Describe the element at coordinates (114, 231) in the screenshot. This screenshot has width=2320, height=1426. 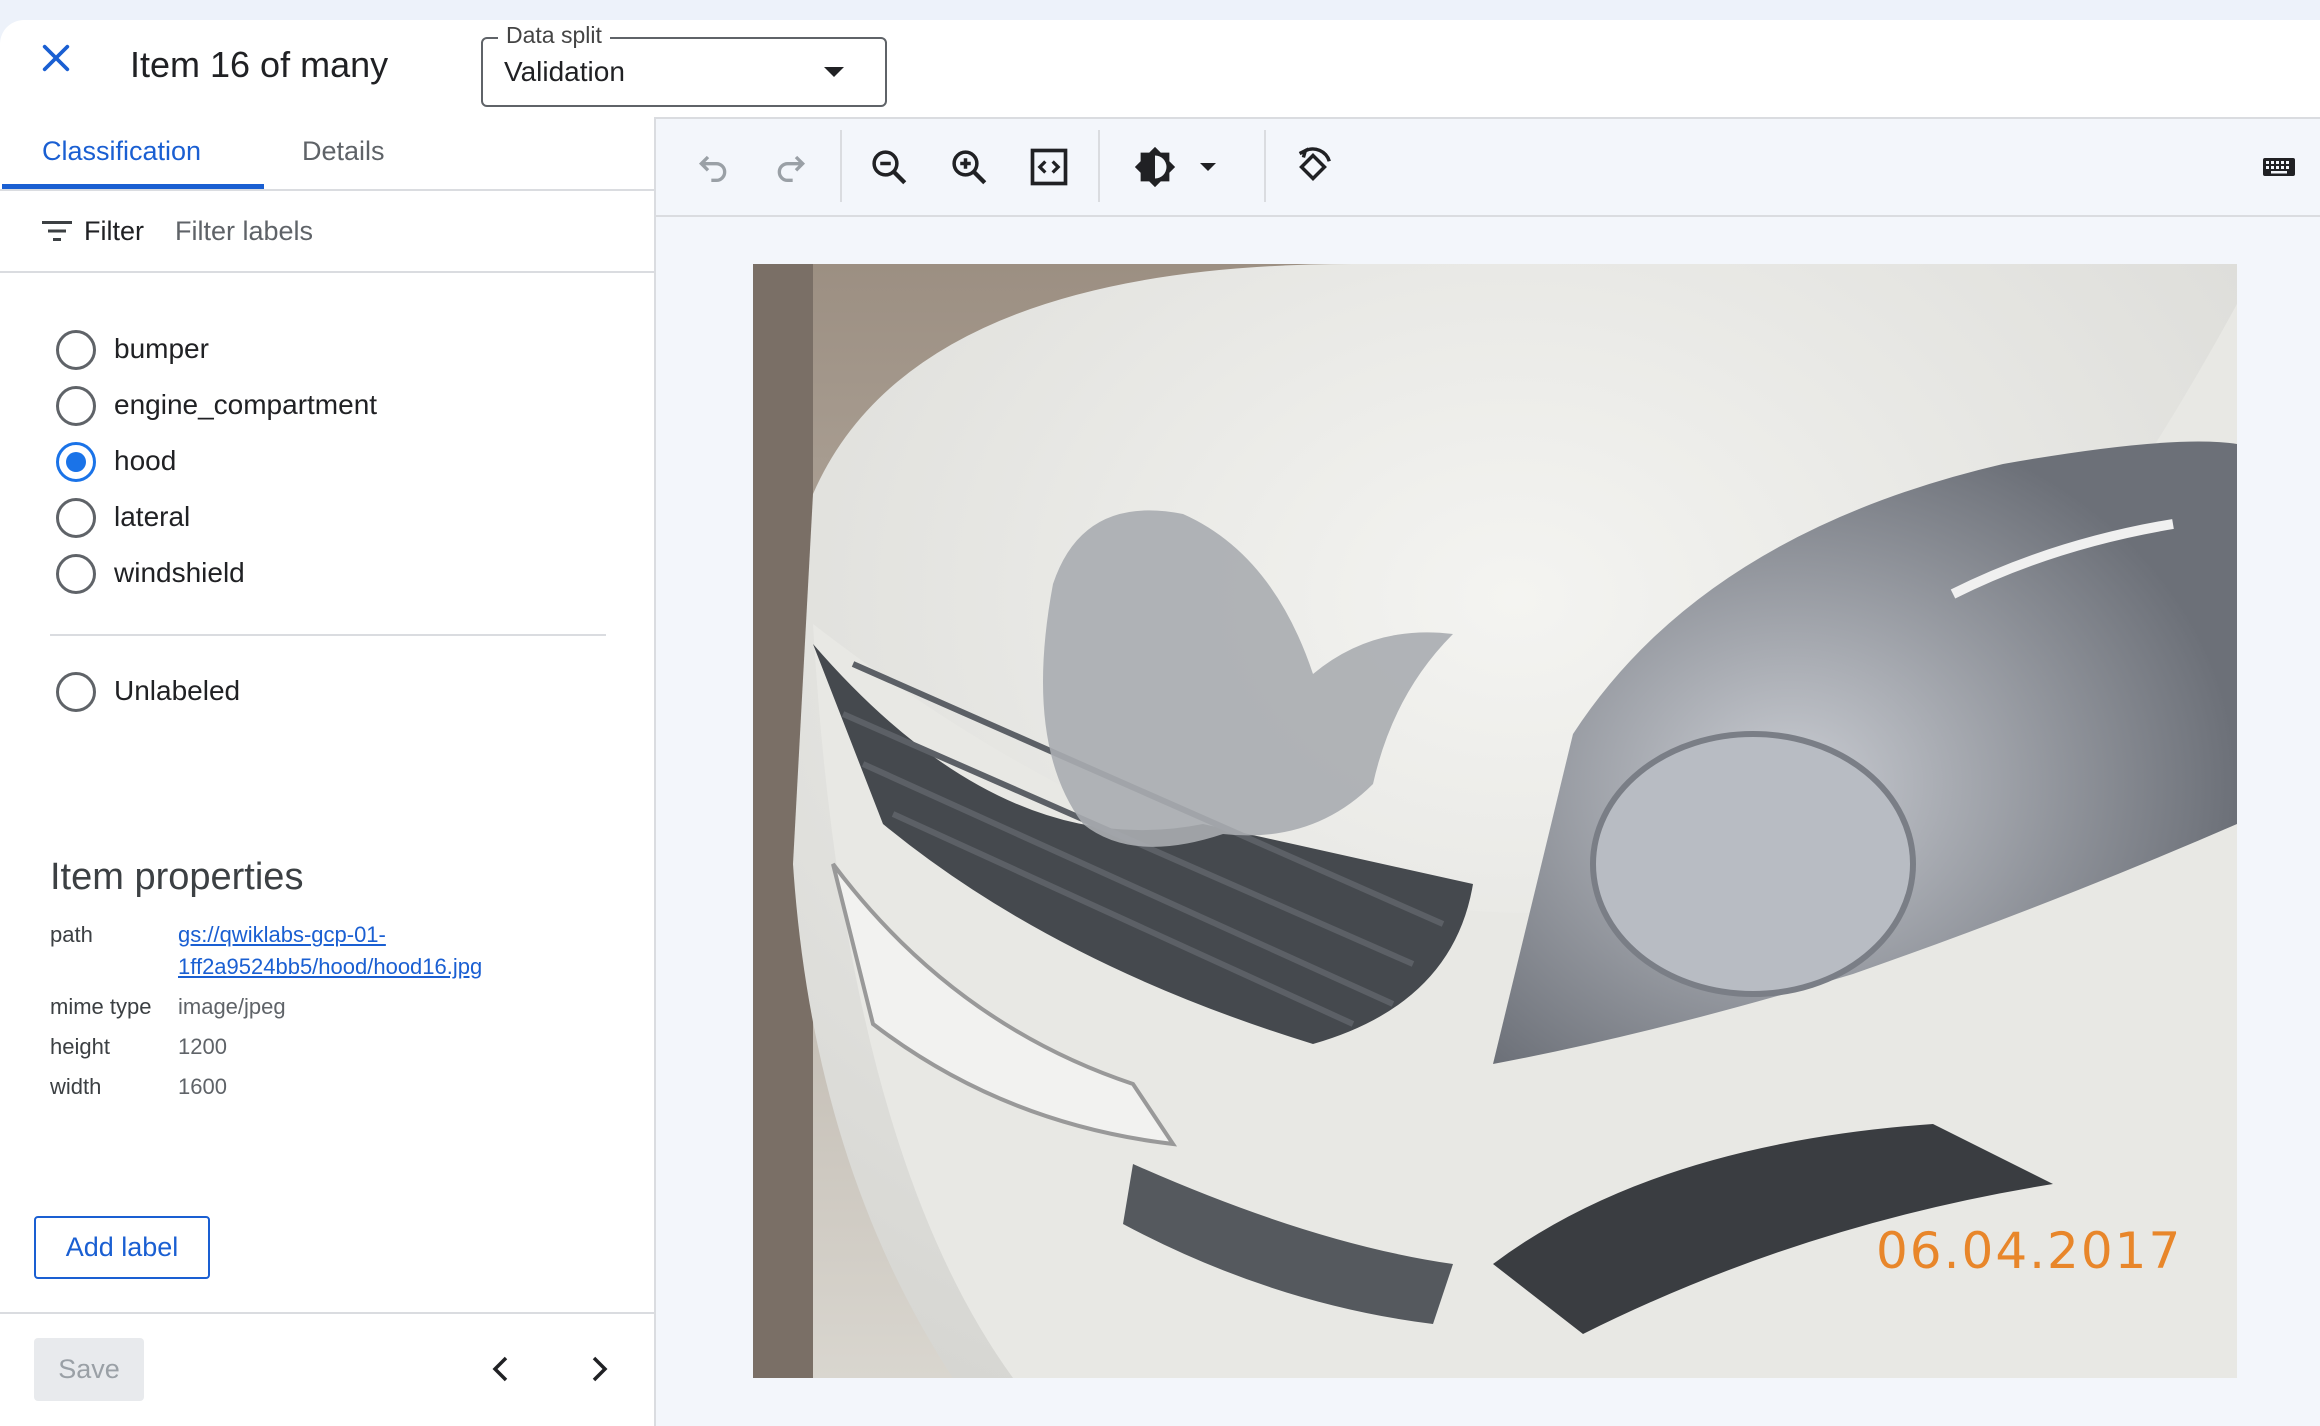
I see `filter-label: Filter` at that location.